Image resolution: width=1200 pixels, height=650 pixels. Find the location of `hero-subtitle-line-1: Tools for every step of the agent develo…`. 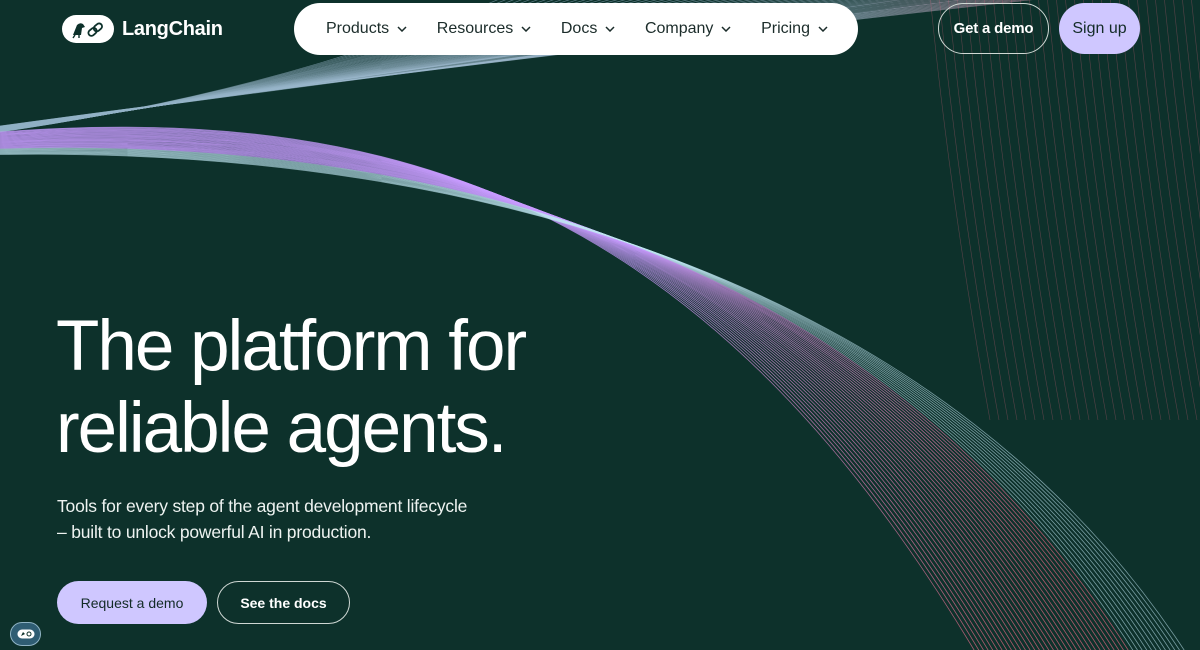

hero-subtitle-line-1: Tools for every step of the agent develo… is located at coordinates (262, 506).